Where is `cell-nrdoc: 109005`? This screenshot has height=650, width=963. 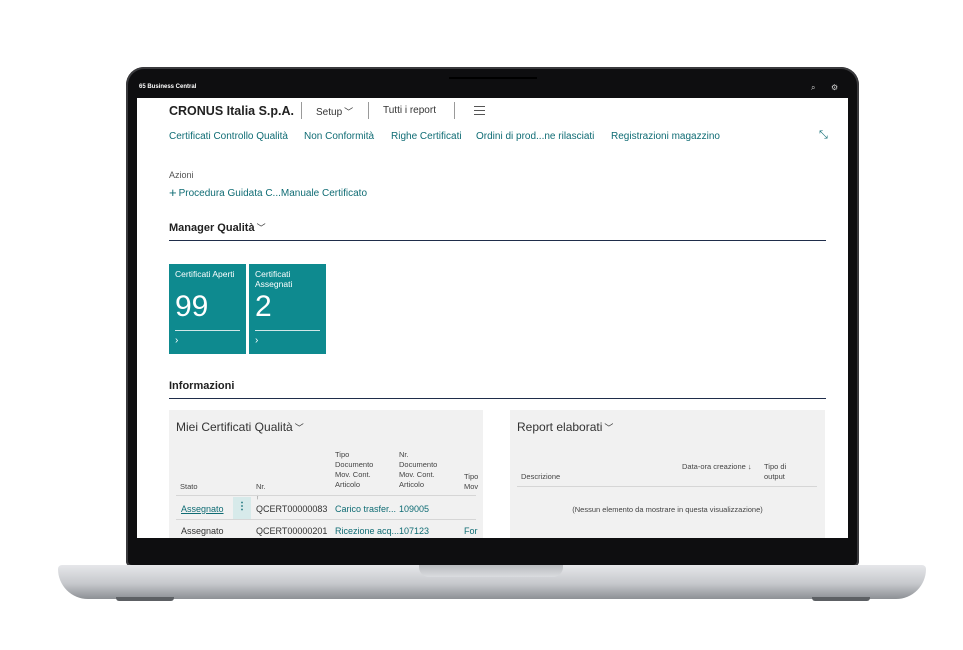 cell-nrdoc: 109005 is located at coordinates (414, 509).